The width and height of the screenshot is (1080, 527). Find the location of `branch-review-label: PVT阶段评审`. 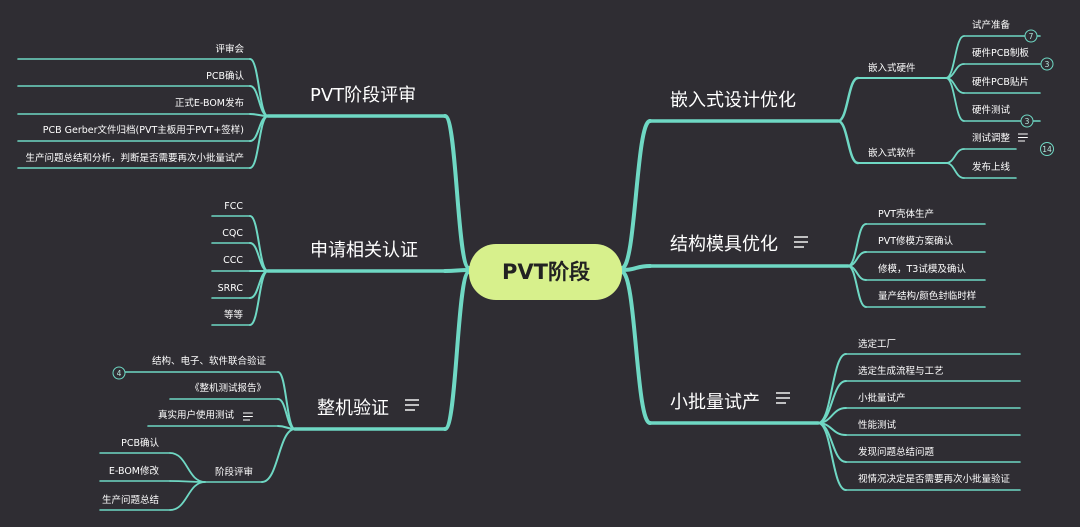

branch-review-label: PVT阶段评审 is located at coordinates (363, 95).